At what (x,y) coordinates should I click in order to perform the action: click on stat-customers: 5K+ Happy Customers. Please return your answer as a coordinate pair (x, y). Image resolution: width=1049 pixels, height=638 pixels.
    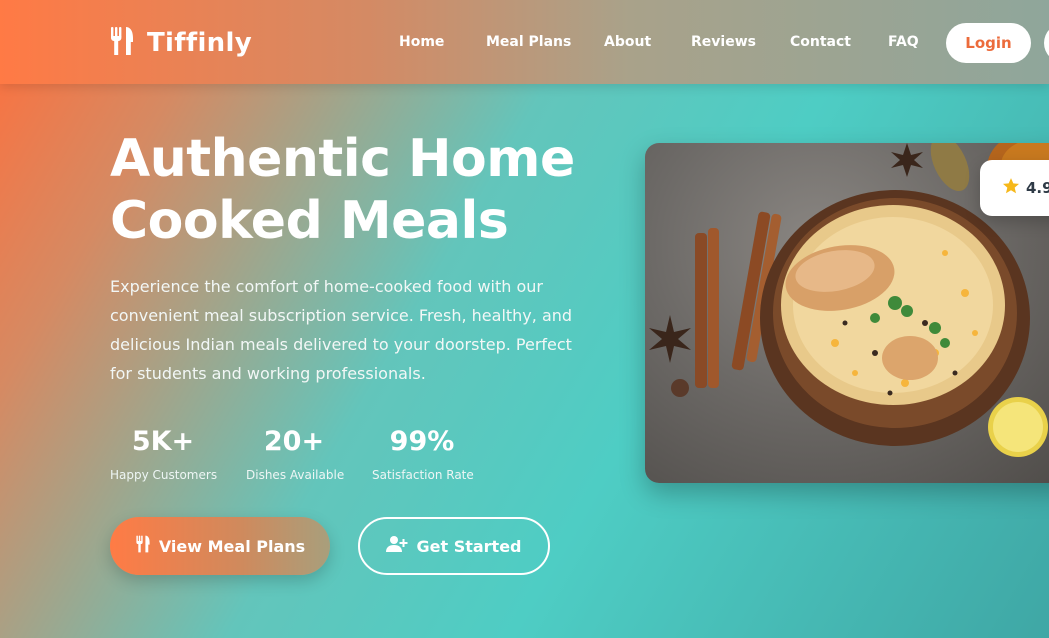
    Looking at the image, I should click on (164, 453).